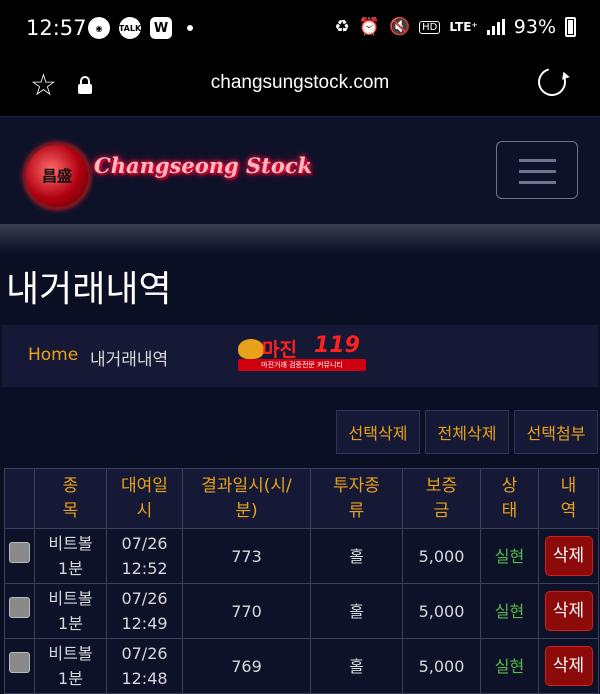 This screenshot has height=694, width=600. Describe the element at coordinates (399, 27) in the screenshot. I see `mute-icon: 🔇` at that location.